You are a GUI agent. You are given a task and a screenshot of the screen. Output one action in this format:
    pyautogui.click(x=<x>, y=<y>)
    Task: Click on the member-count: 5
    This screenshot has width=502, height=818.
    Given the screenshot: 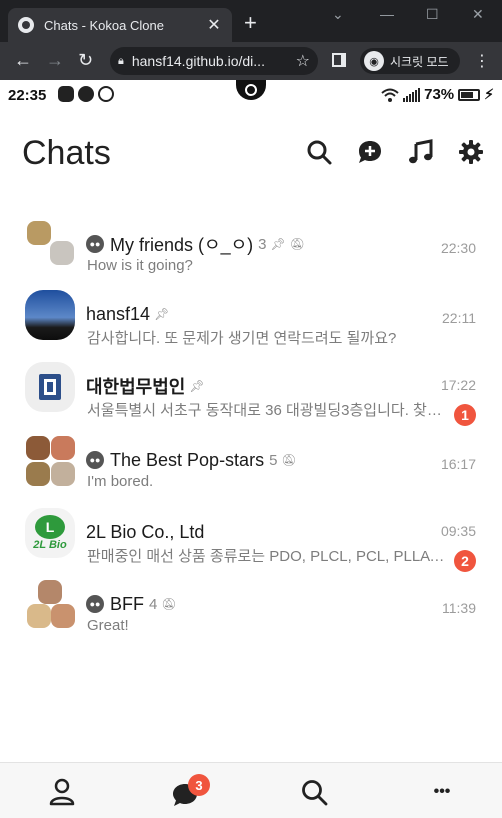 What is the action you would take?
    pyautogui.click(x=273, y=460)
    